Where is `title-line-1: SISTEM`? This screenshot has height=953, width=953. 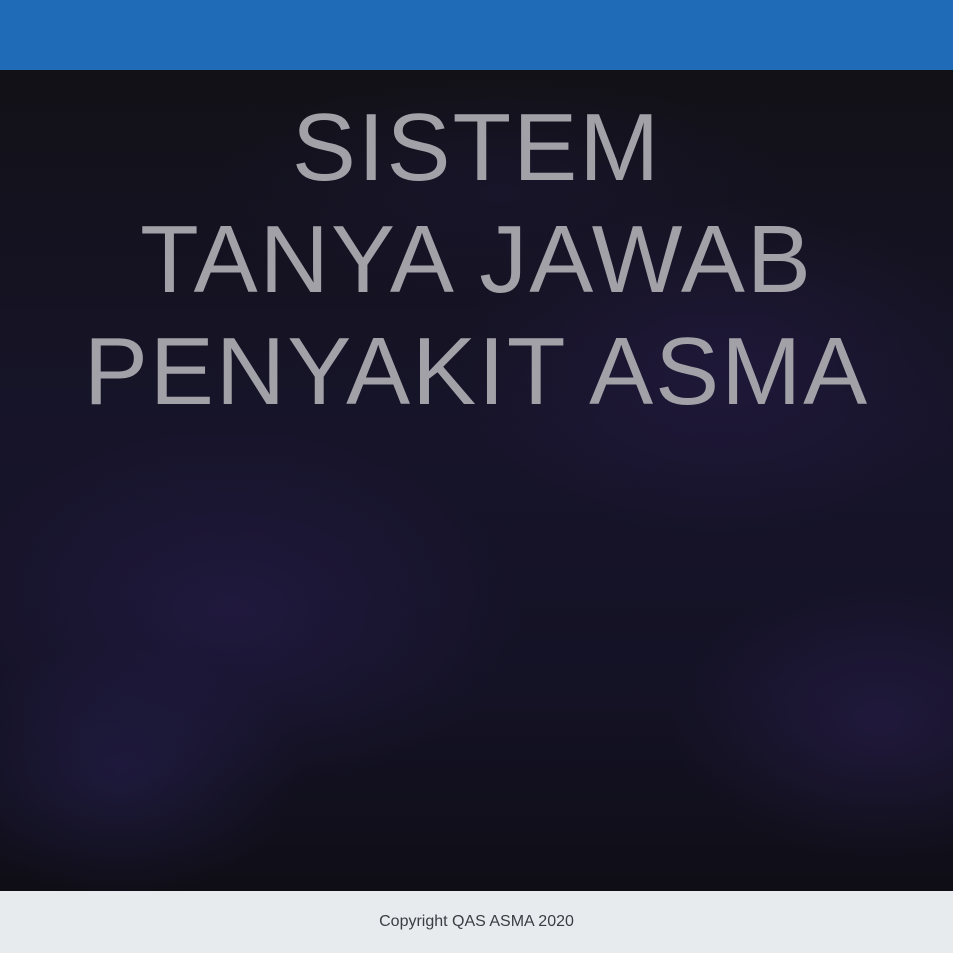 title-line-1: SISTEM is located at coordinates (476, 147).